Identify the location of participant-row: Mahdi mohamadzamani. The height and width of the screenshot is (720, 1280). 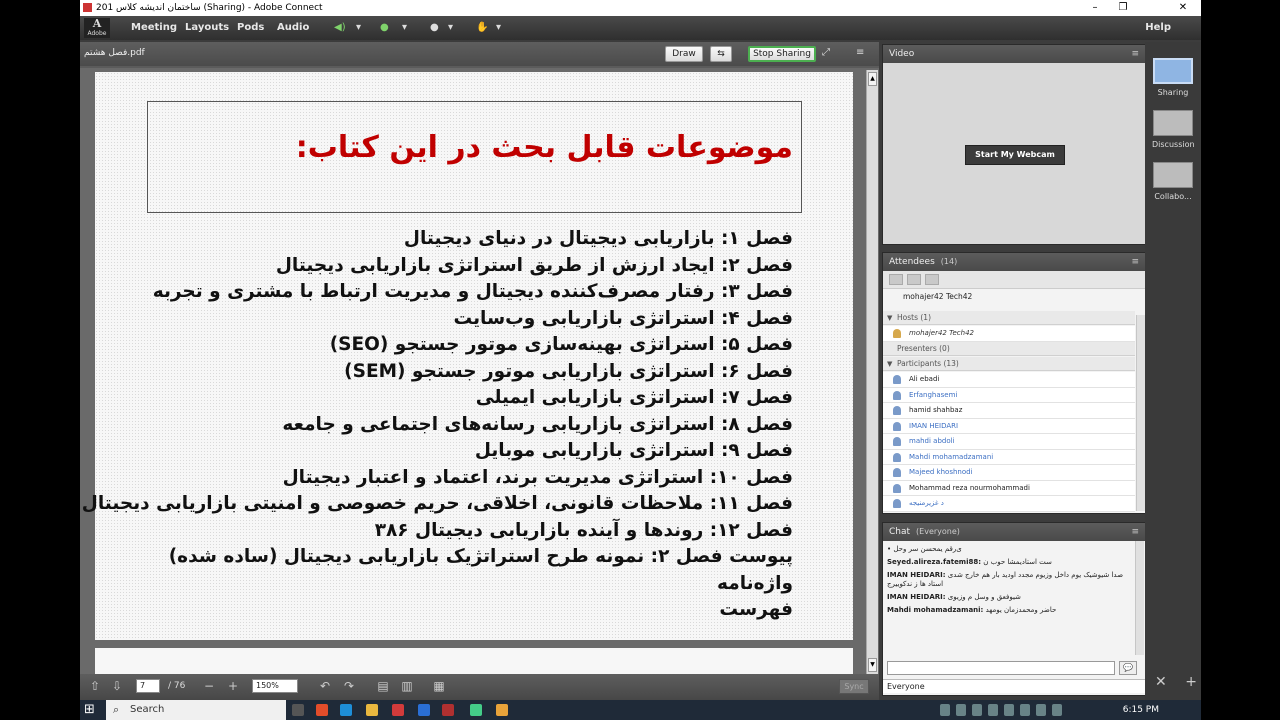
(1009, 457).